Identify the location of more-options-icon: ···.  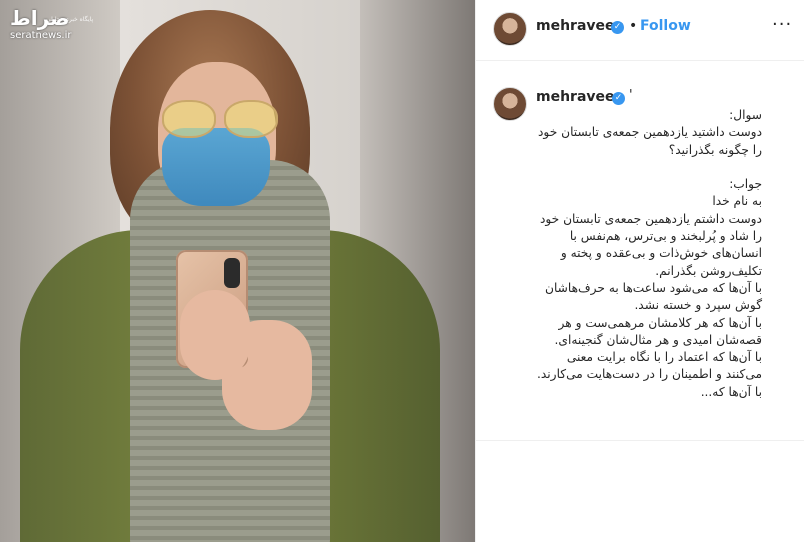
(782, 24).